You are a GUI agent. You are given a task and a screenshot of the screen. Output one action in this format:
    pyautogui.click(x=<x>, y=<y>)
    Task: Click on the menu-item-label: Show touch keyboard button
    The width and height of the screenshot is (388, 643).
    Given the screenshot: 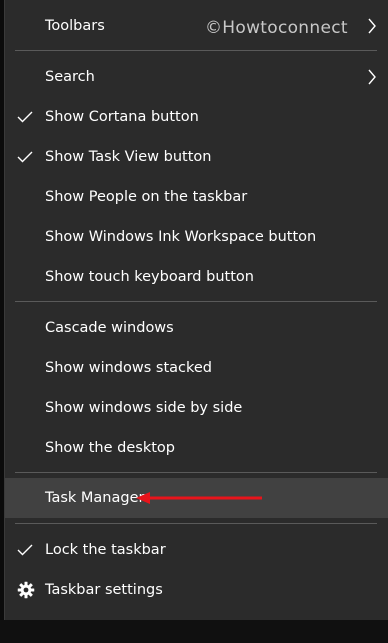 What is the action you would take?
    pyautogui.click(x=149, y=277)
    